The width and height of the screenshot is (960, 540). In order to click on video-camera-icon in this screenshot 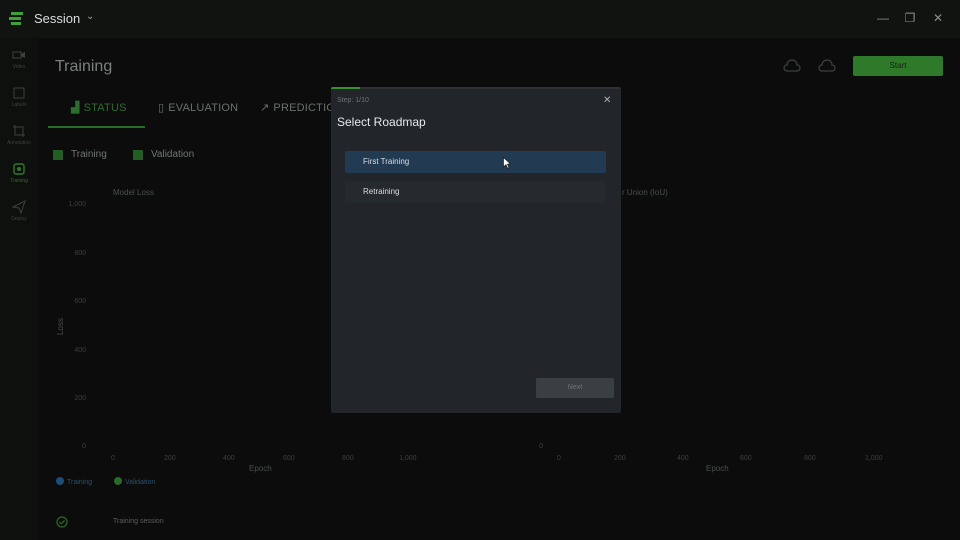, I will do `click(18, 55)`.